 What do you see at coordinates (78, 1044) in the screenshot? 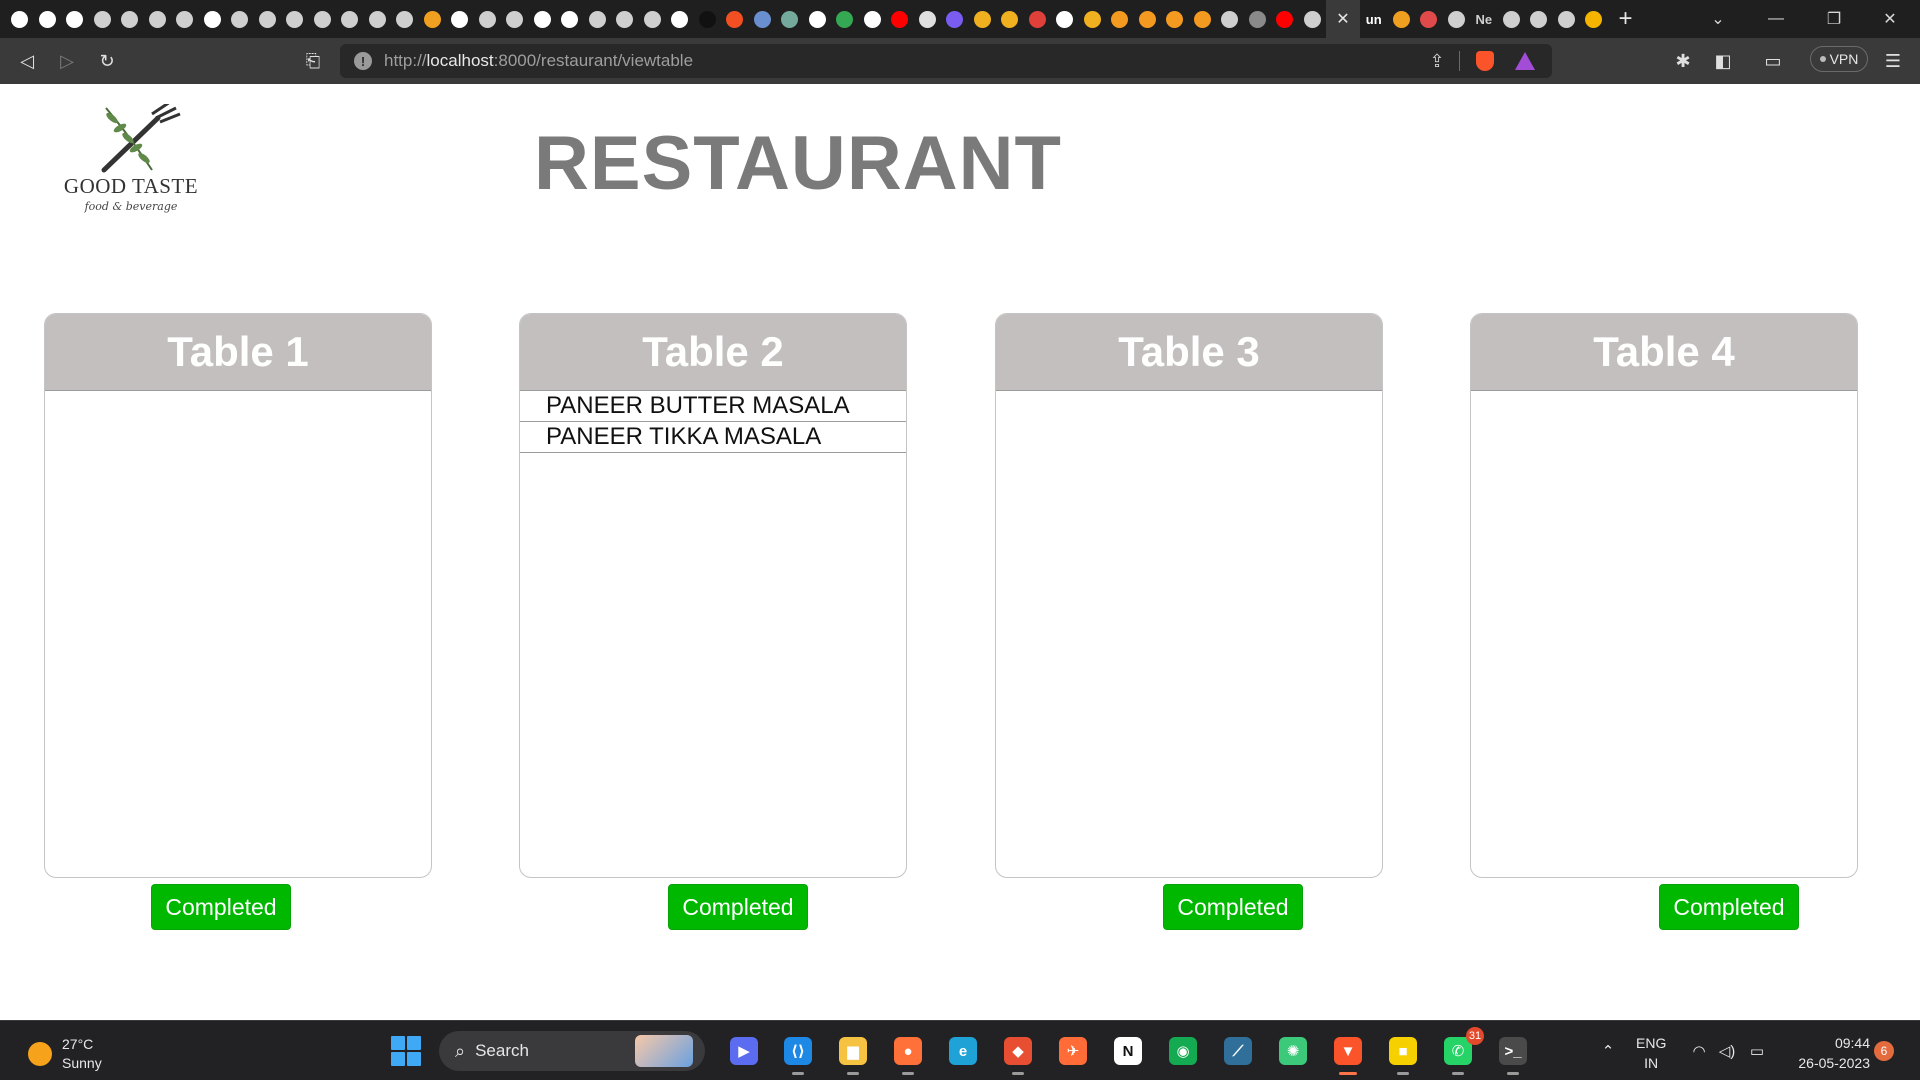
I see `weather-temperature: 27°C` at bounding box center [78, 1044].